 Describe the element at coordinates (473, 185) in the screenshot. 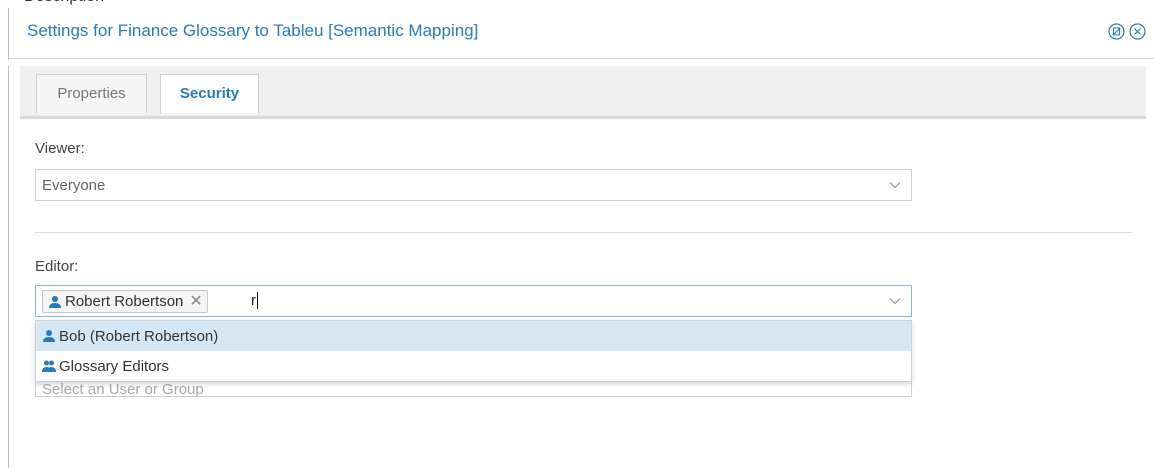

I see `viewer-select: Everyone` at that location.